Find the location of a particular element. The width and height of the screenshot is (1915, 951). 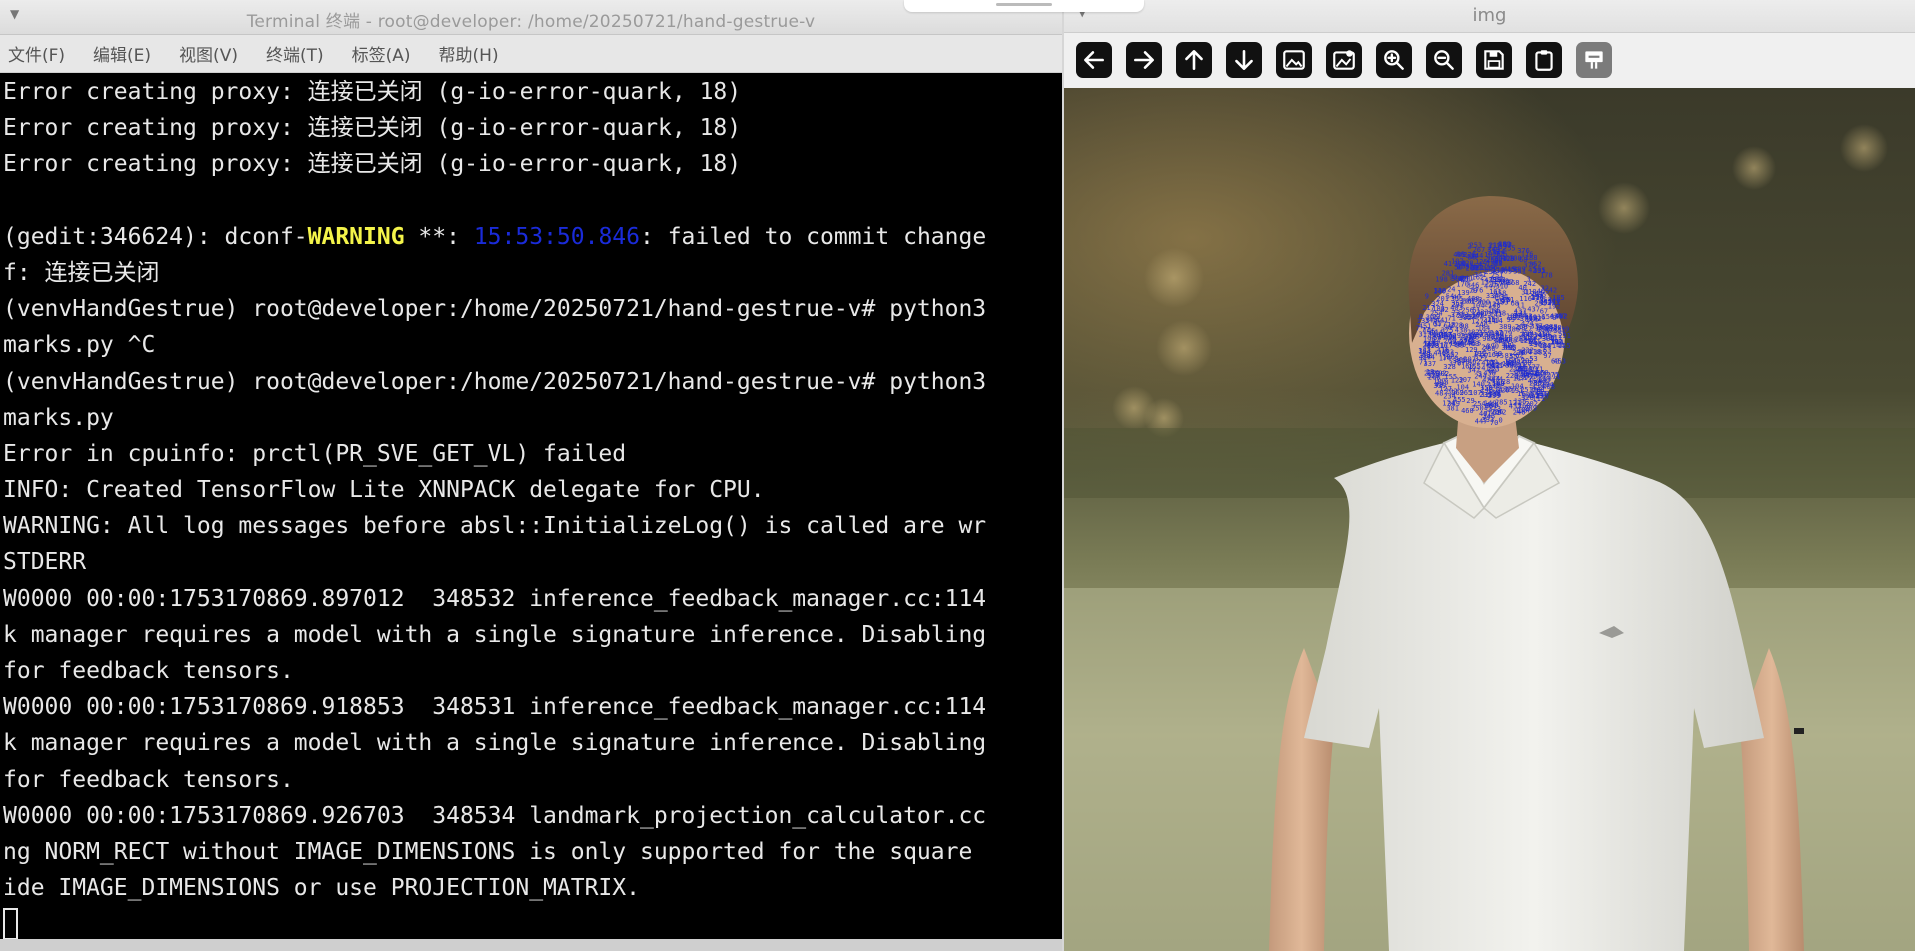

save-button is located at coordinates (1494, 60).